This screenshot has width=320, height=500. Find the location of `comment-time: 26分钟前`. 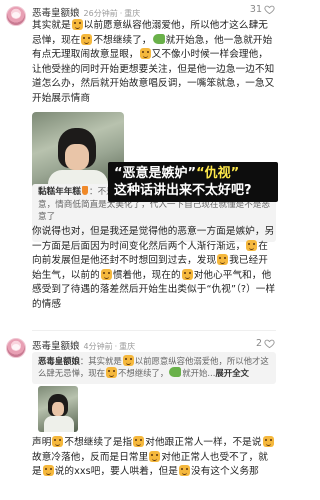

comment-time: 26分钟前 is located at coordinates (100, 13).